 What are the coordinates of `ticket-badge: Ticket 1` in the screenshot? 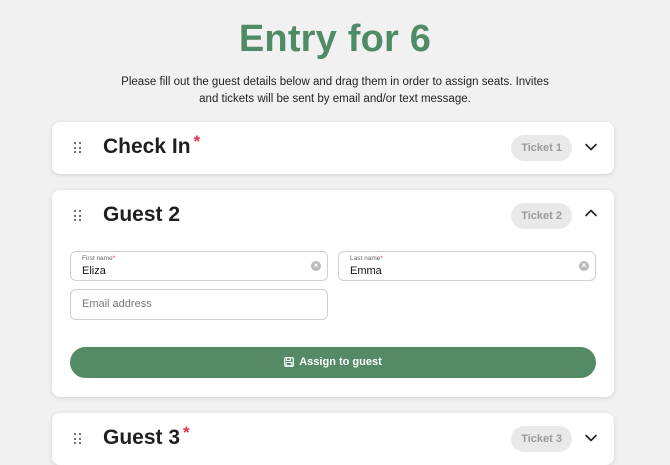 It's located at (541, 148).